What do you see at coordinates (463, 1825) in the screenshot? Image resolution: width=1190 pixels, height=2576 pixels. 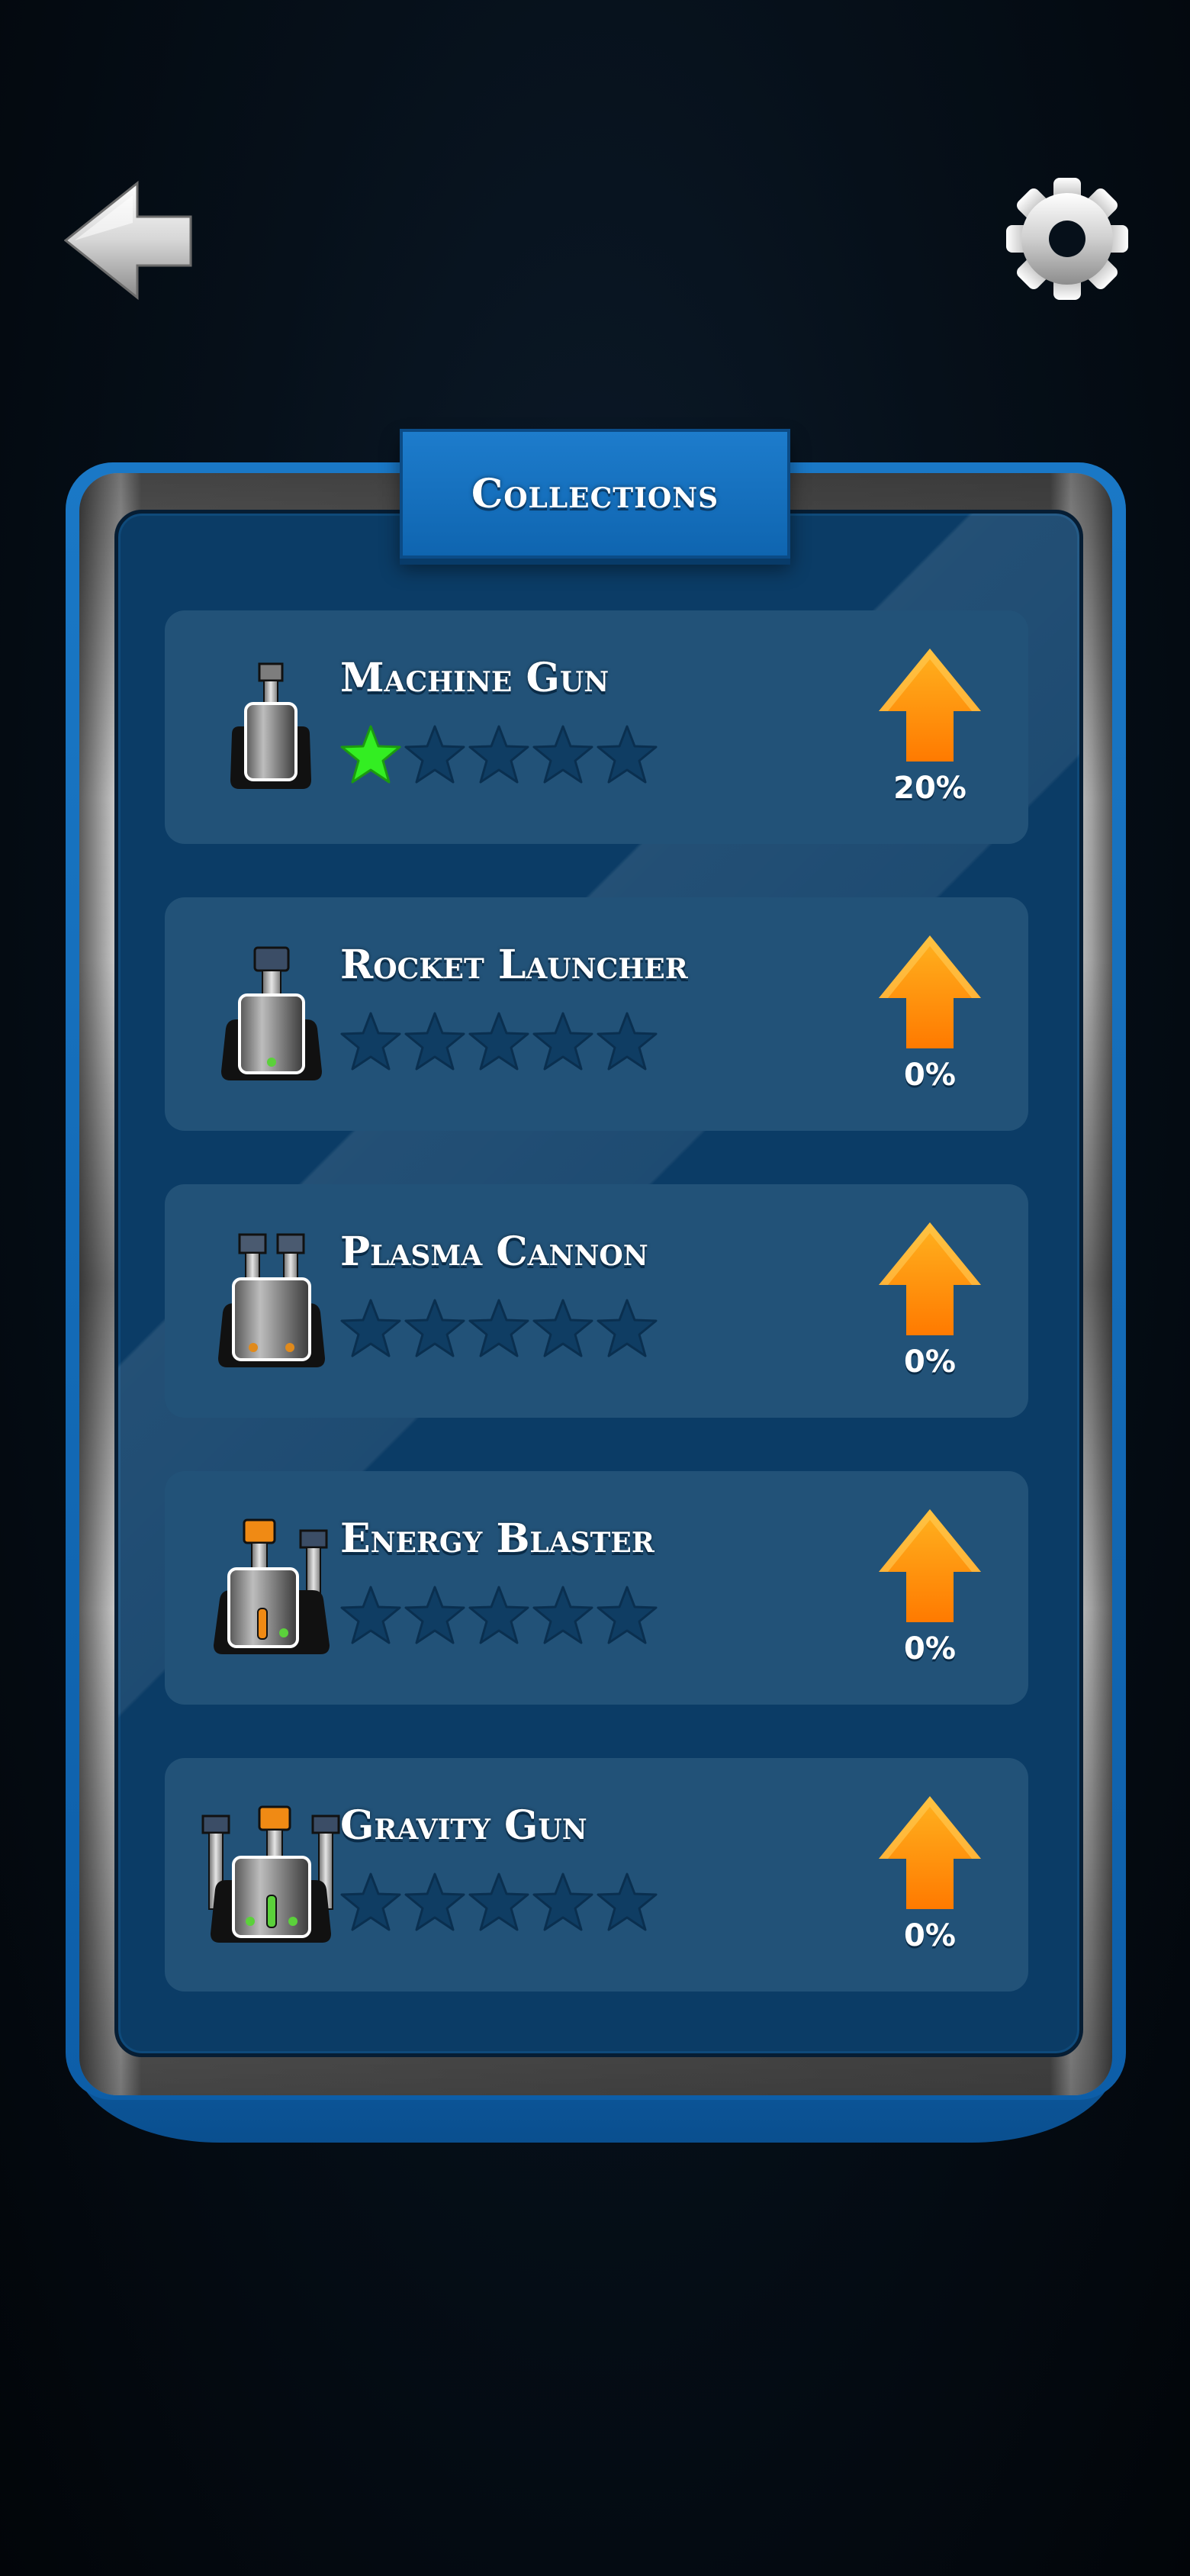 I see `weapon-name: Gravity Gun` at bounding box center [463, 1825].